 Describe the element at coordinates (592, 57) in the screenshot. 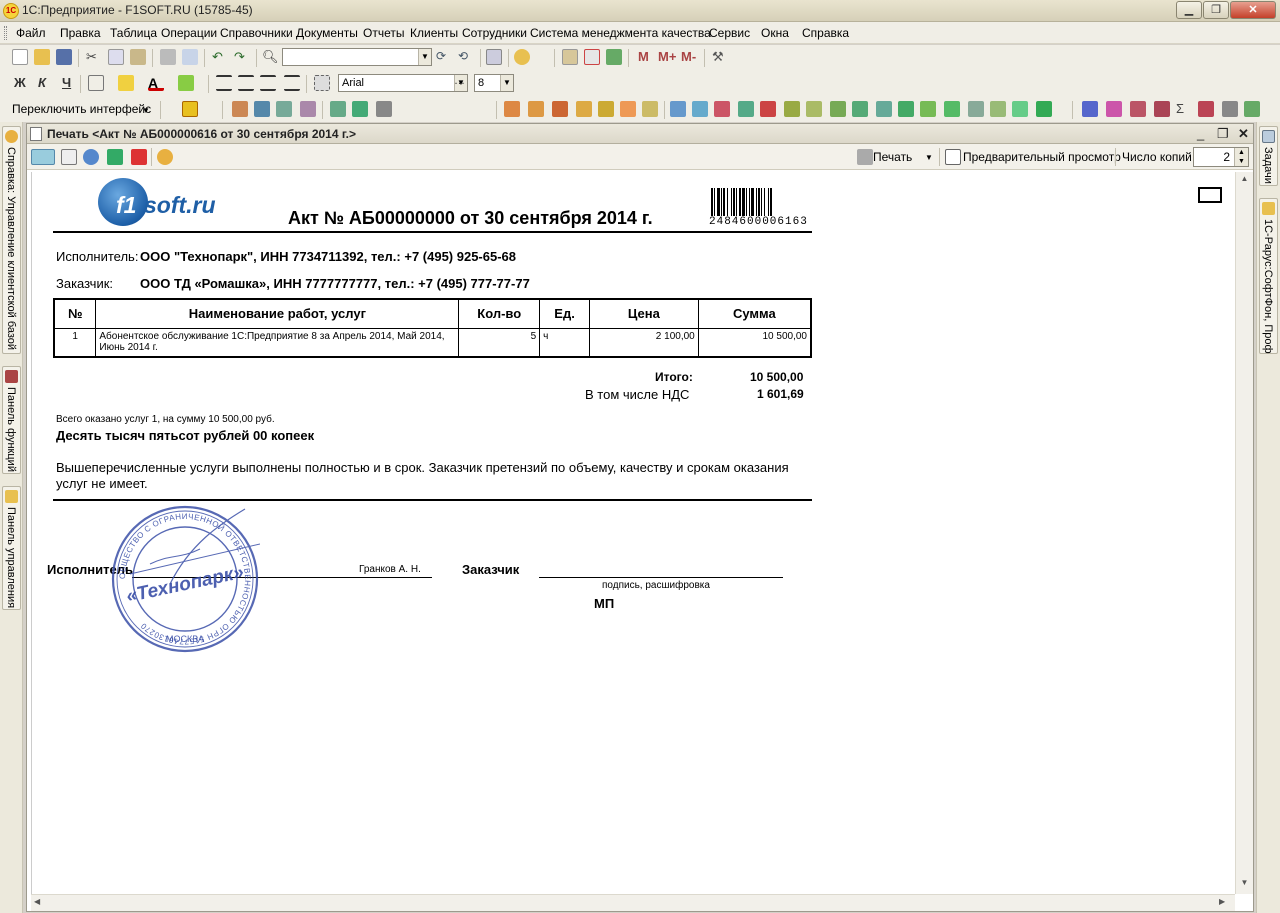

I see `calendar-icon` at that location.